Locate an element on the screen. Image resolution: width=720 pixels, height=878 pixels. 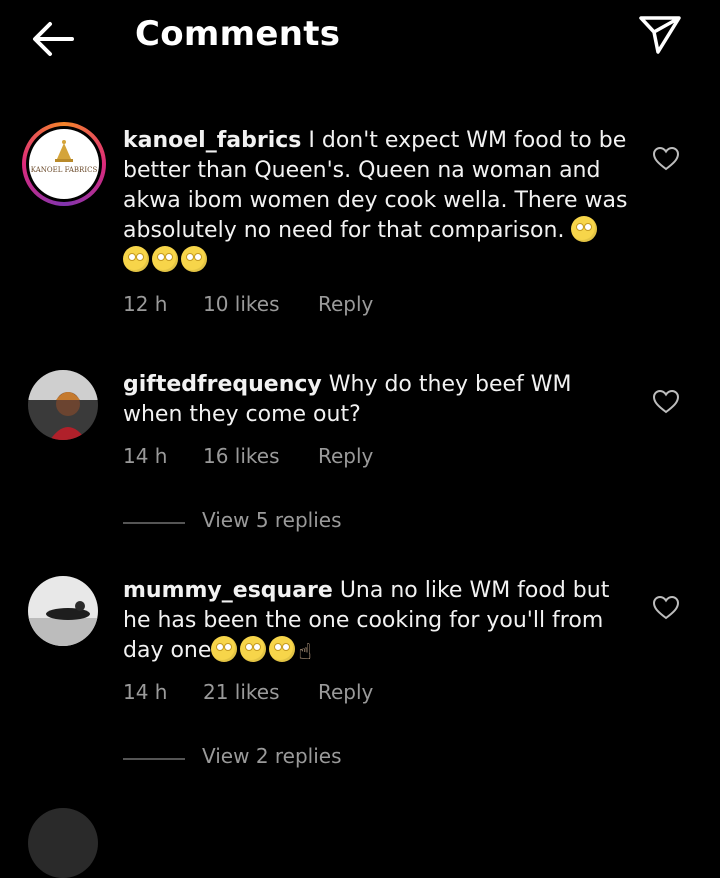
avatar: KANOEL FABRICS is located at coordinates (64, 164).